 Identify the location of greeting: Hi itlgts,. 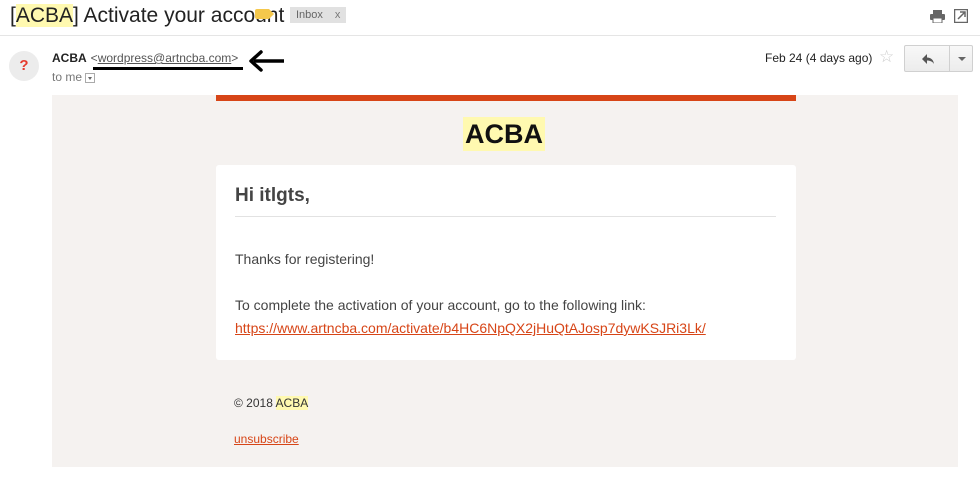
(272, 195).